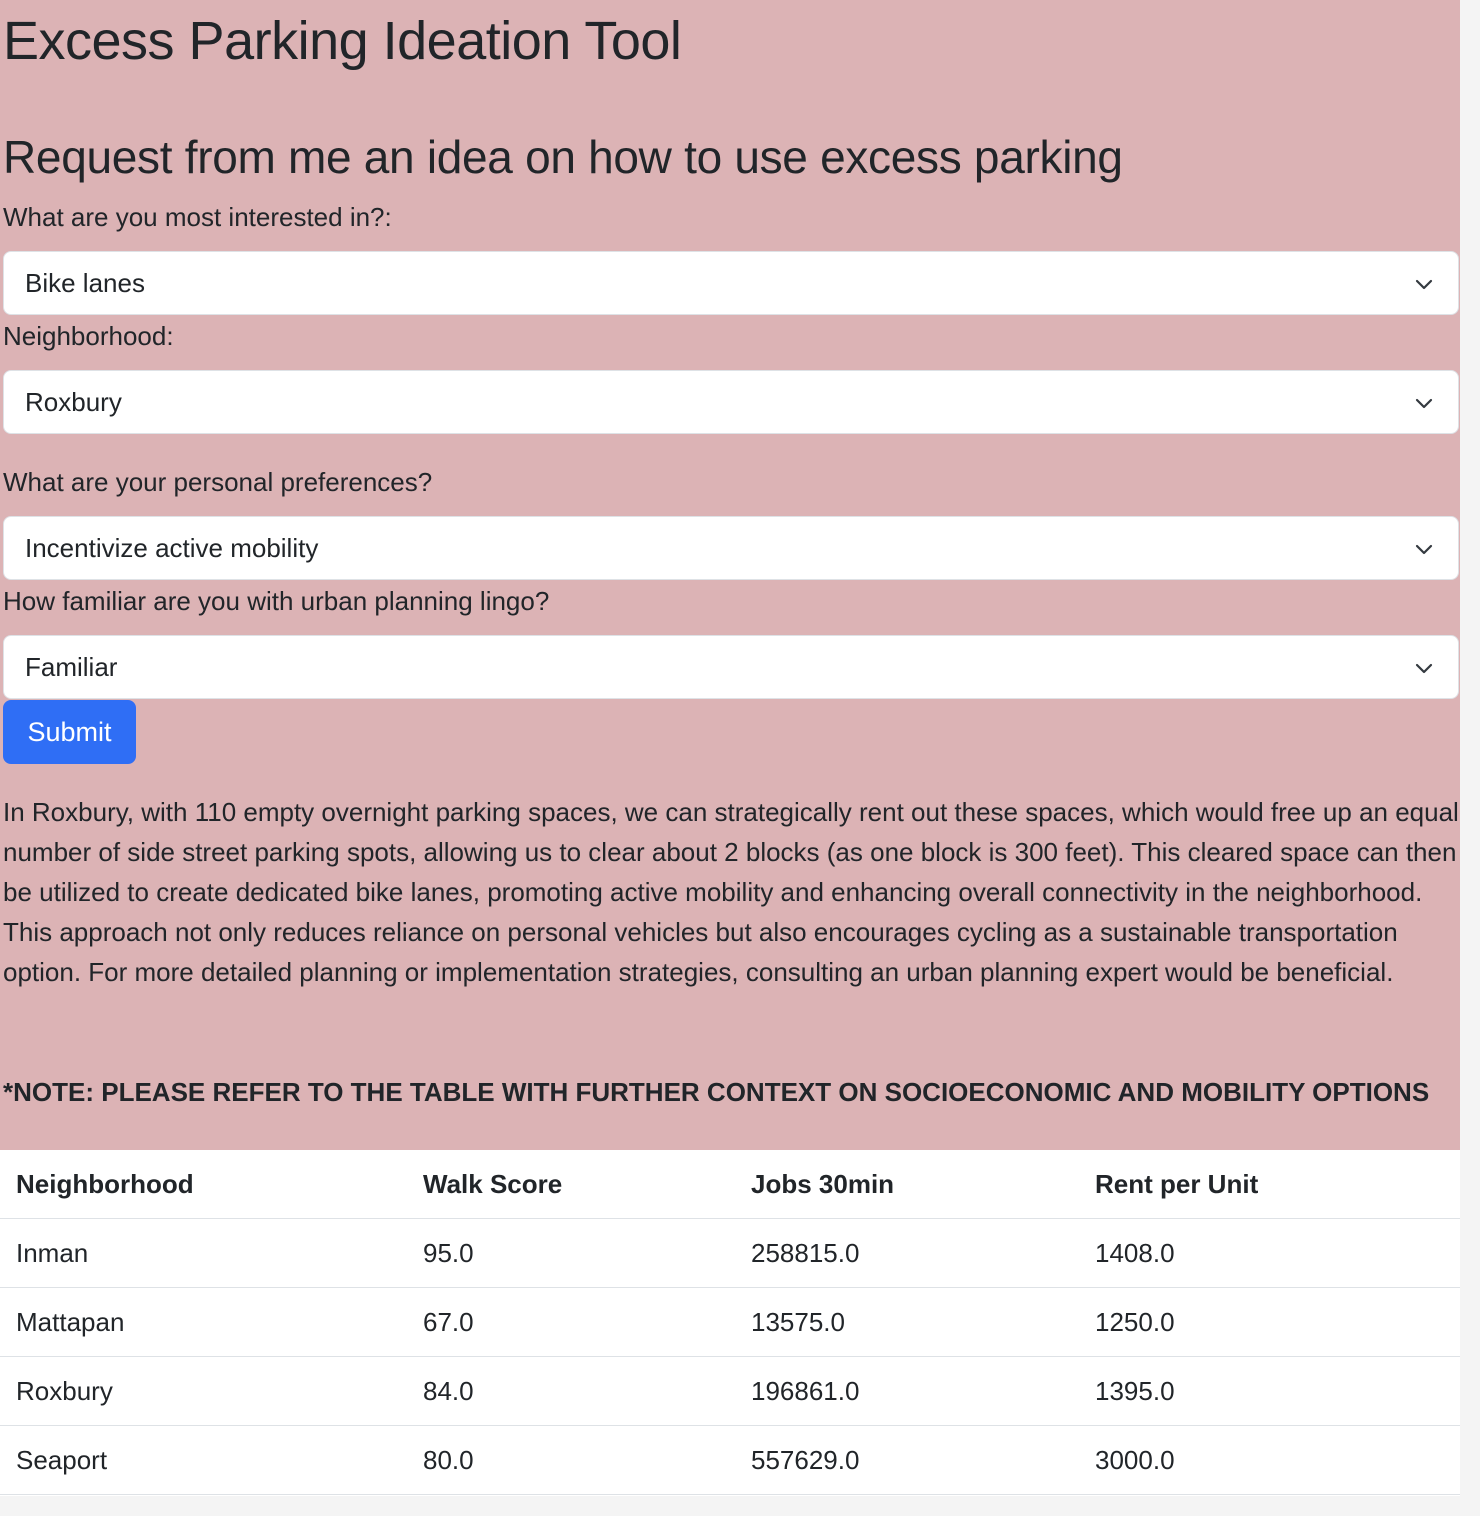 The height and width of the screenshot is (1516, 1480). I want to click on preferences-label: What are your personal preferences?, so click(218, 482).